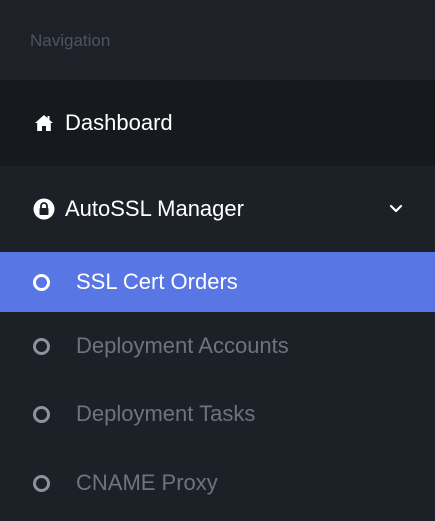 This screenshot has width=435, height=521. What do you see at coordinates (147, 482) in the screenshot?
I see `submenu-item-label: CNAME Proxy` at bounding box center [147, 482].